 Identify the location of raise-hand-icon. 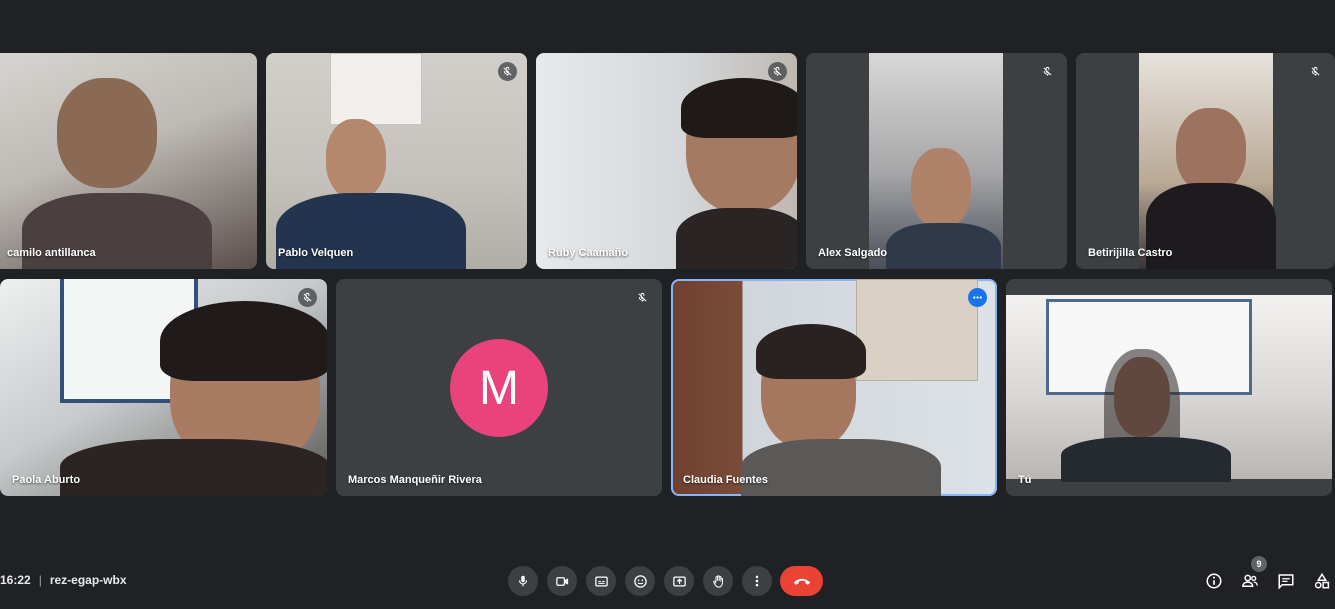
(717, 581).